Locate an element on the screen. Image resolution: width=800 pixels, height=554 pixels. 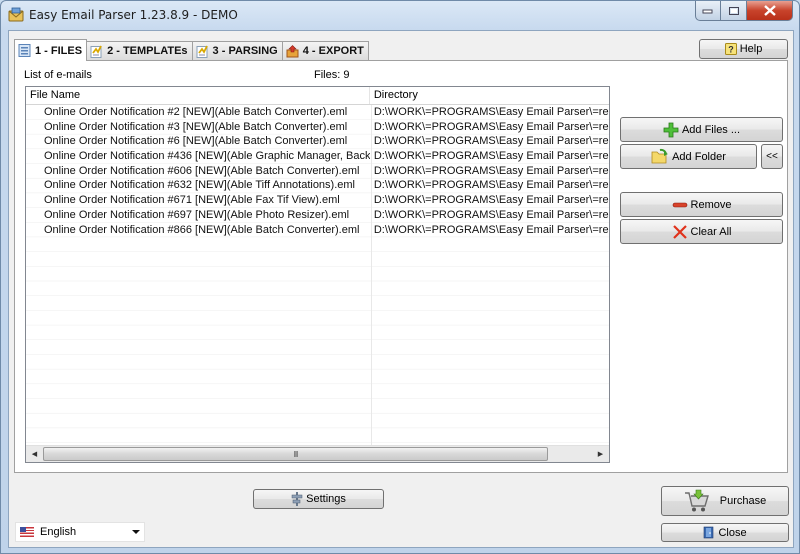
add-folder-label: Add Folder is located at coordinates (699, 156).